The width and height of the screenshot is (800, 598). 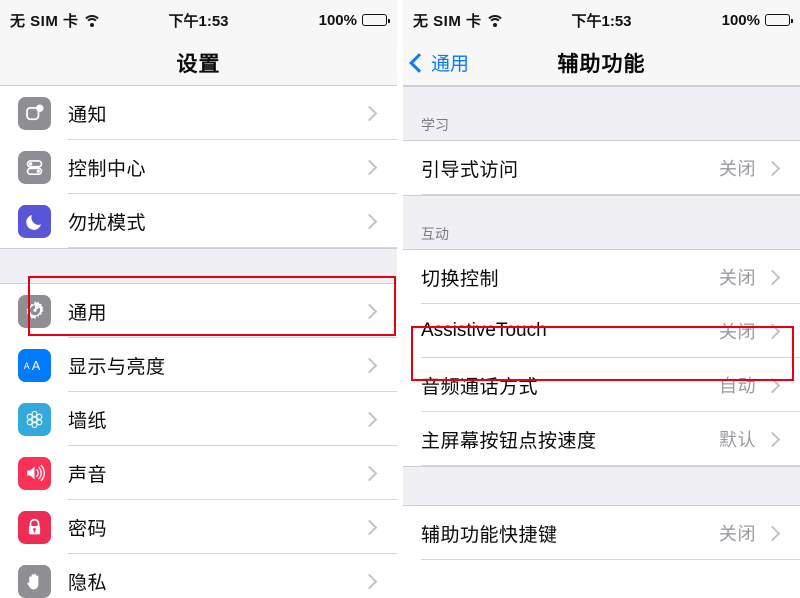 What do you see at coordinates (198, 419) in the screenshot?
I see `settings-row-wallpaper: 墙纸` at bounding box center [198, 419].